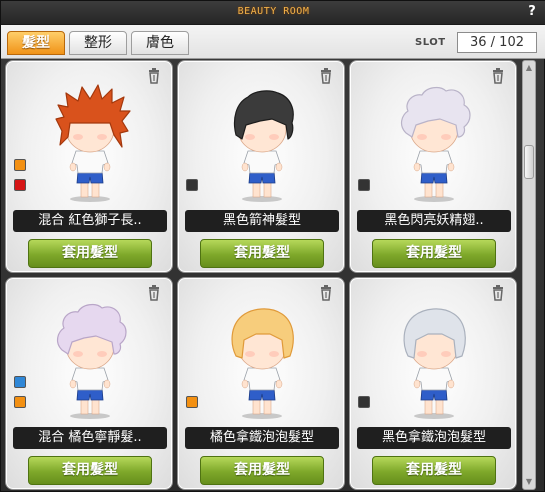 The height and width of the screenshot is (492, 545). Describe the element at coordinates (262, 221) in the screenshot. I see `hairstyle-name: 黑色箭神髮型` at that location.